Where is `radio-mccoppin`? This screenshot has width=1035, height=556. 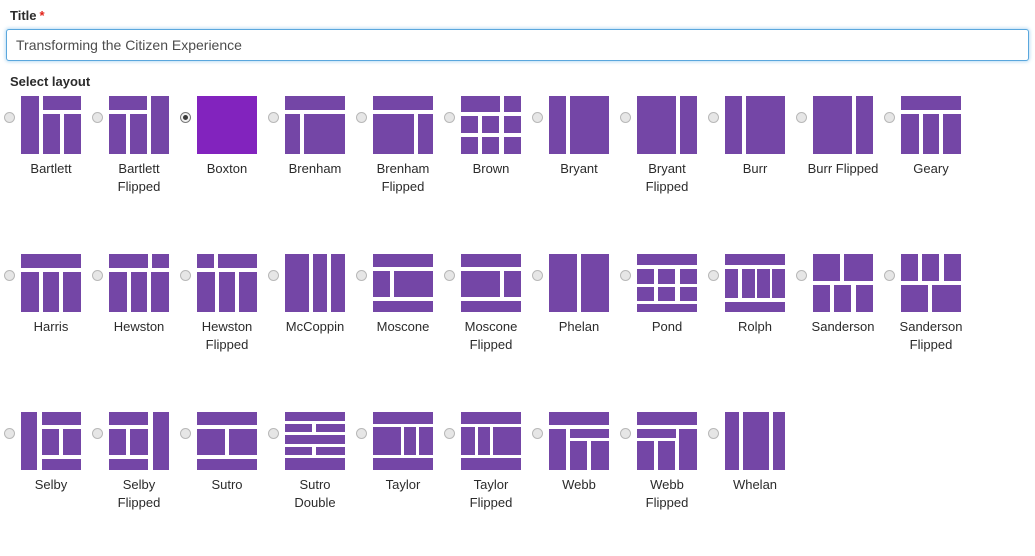
radio-mccoppin is located at coordinates (273, 275).